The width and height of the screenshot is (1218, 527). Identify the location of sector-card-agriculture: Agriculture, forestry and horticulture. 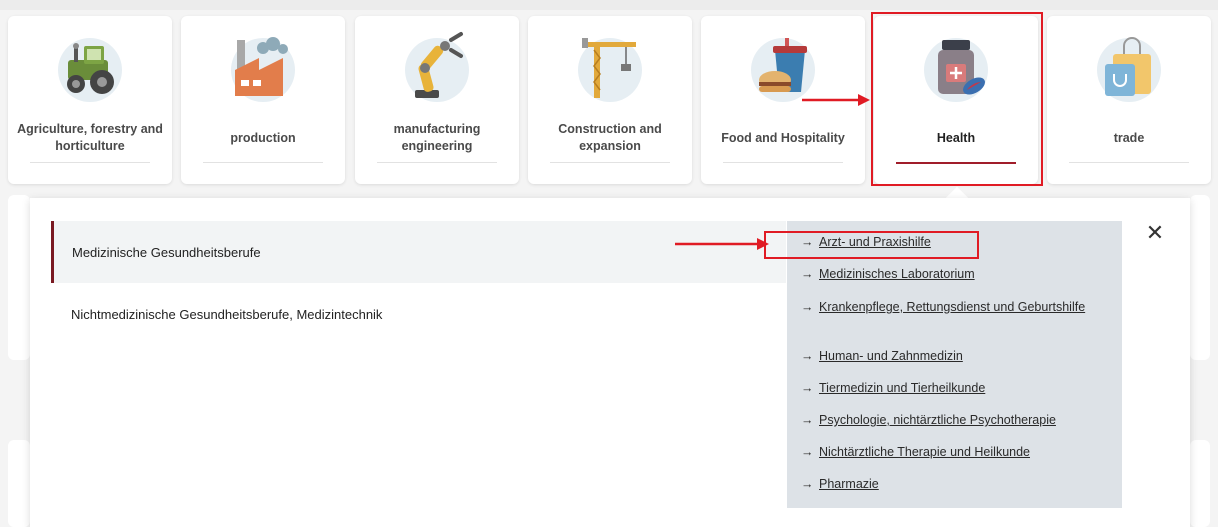
(90, 100).